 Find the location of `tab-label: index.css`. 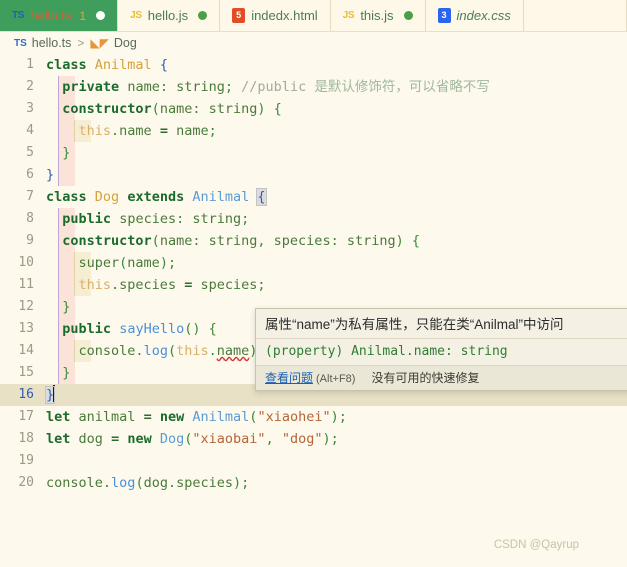

tab-label: index.css is located at coordinates (483, 15).